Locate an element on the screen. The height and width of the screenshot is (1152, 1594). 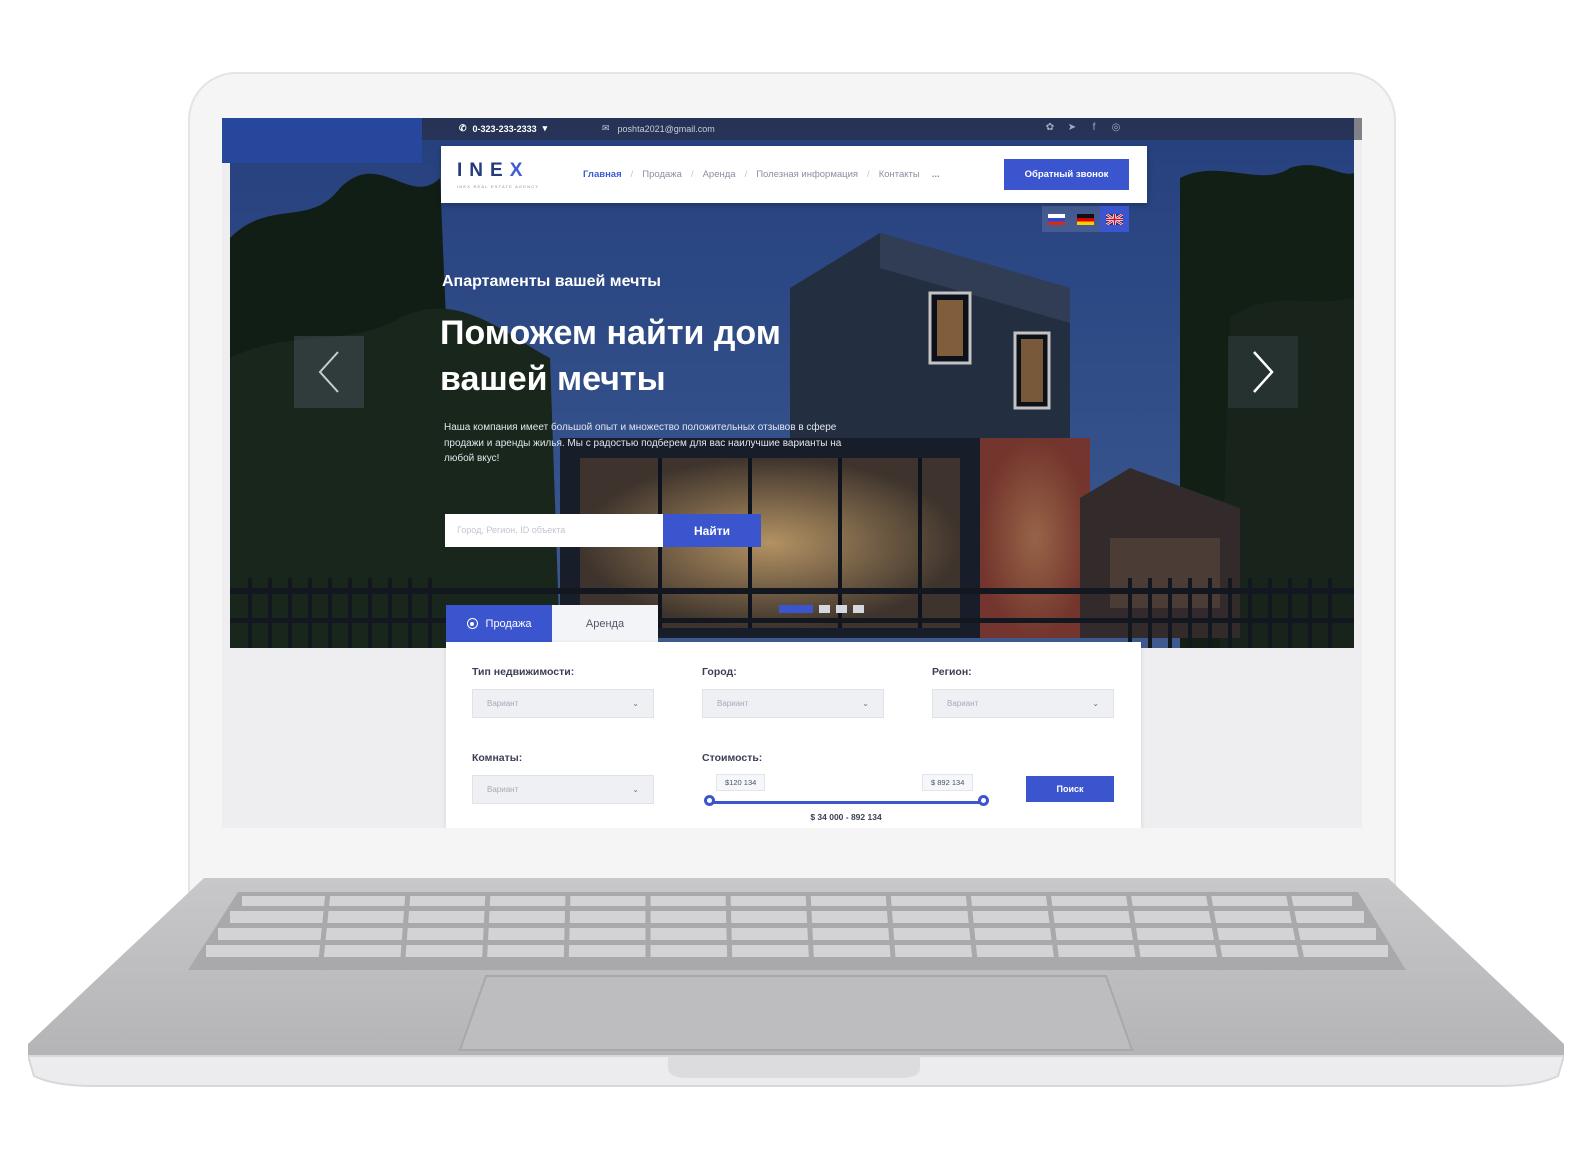
logo: INEX INEX REAL ESTATE AGENCY is located at coordinates (498, 174).